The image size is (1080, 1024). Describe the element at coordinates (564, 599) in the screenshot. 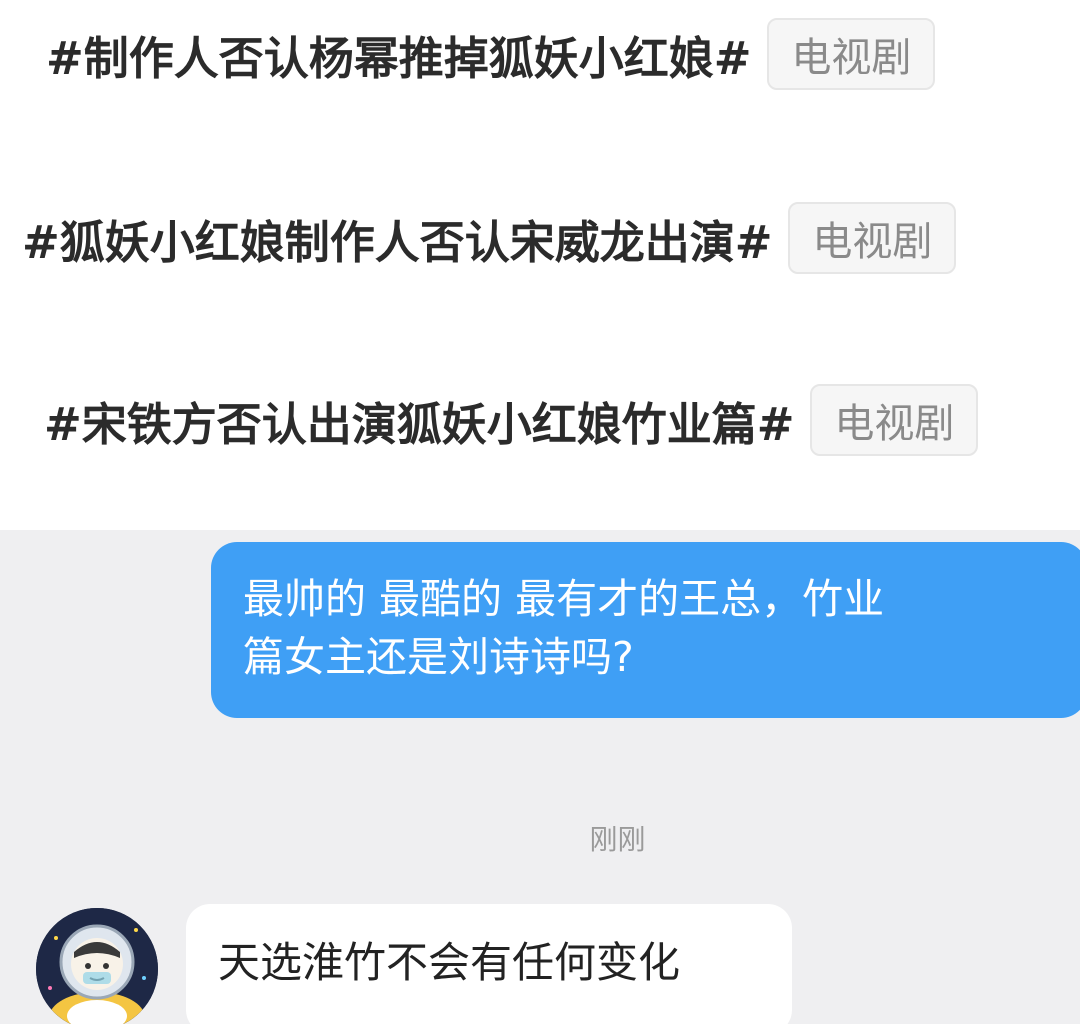

I see `outgoing-message-line: 最帅的 最酷的 最有才的王总，竹业` at that location.